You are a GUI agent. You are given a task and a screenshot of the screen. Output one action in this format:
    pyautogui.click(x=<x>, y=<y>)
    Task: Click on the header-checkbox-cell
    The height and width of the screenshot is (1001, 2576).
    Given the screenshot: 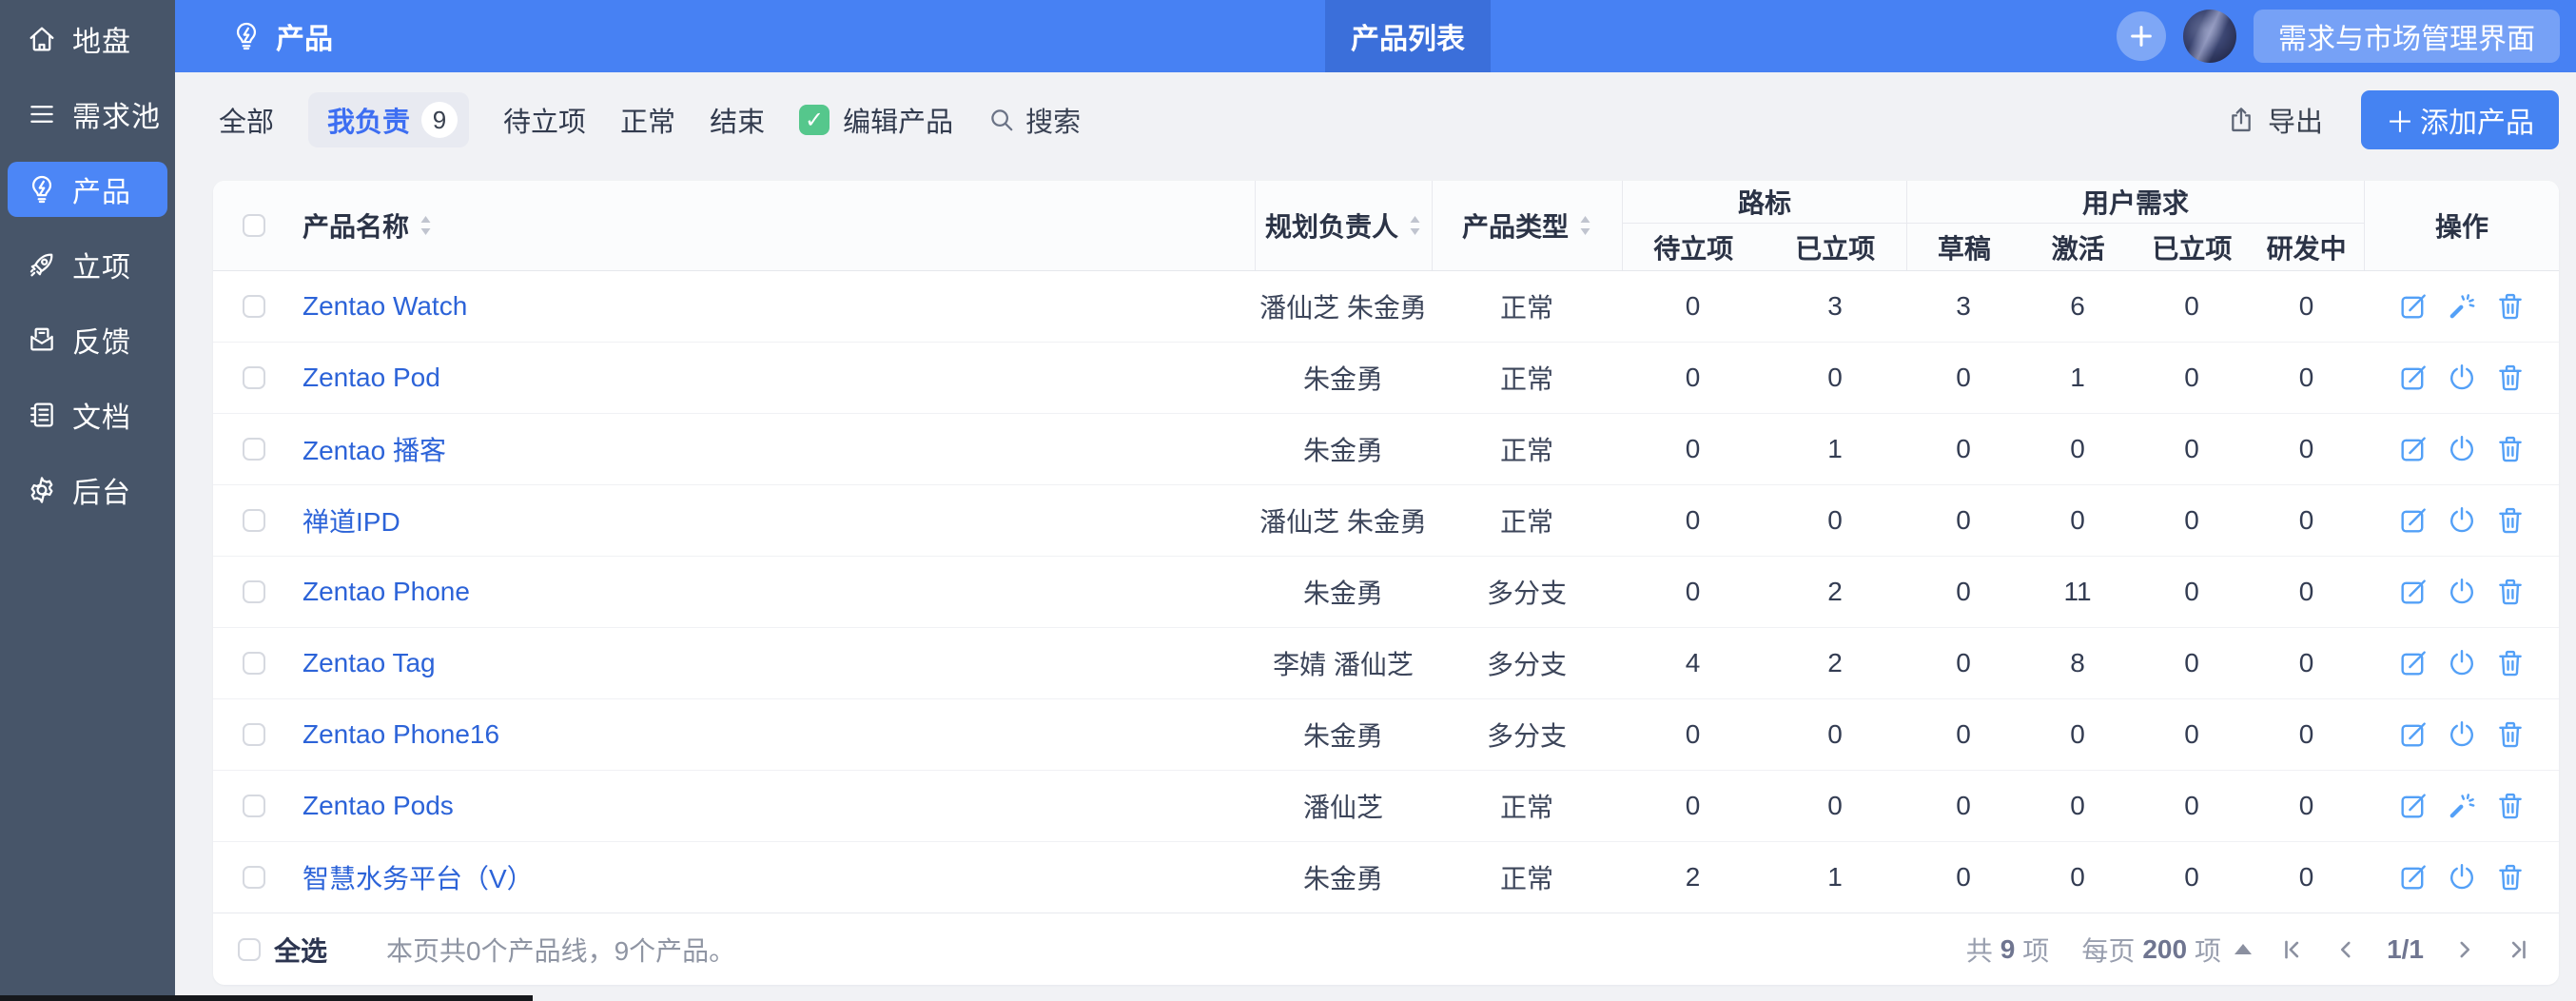 What is the action you would take?
    pyautogui.click(x=254, y=225)
    